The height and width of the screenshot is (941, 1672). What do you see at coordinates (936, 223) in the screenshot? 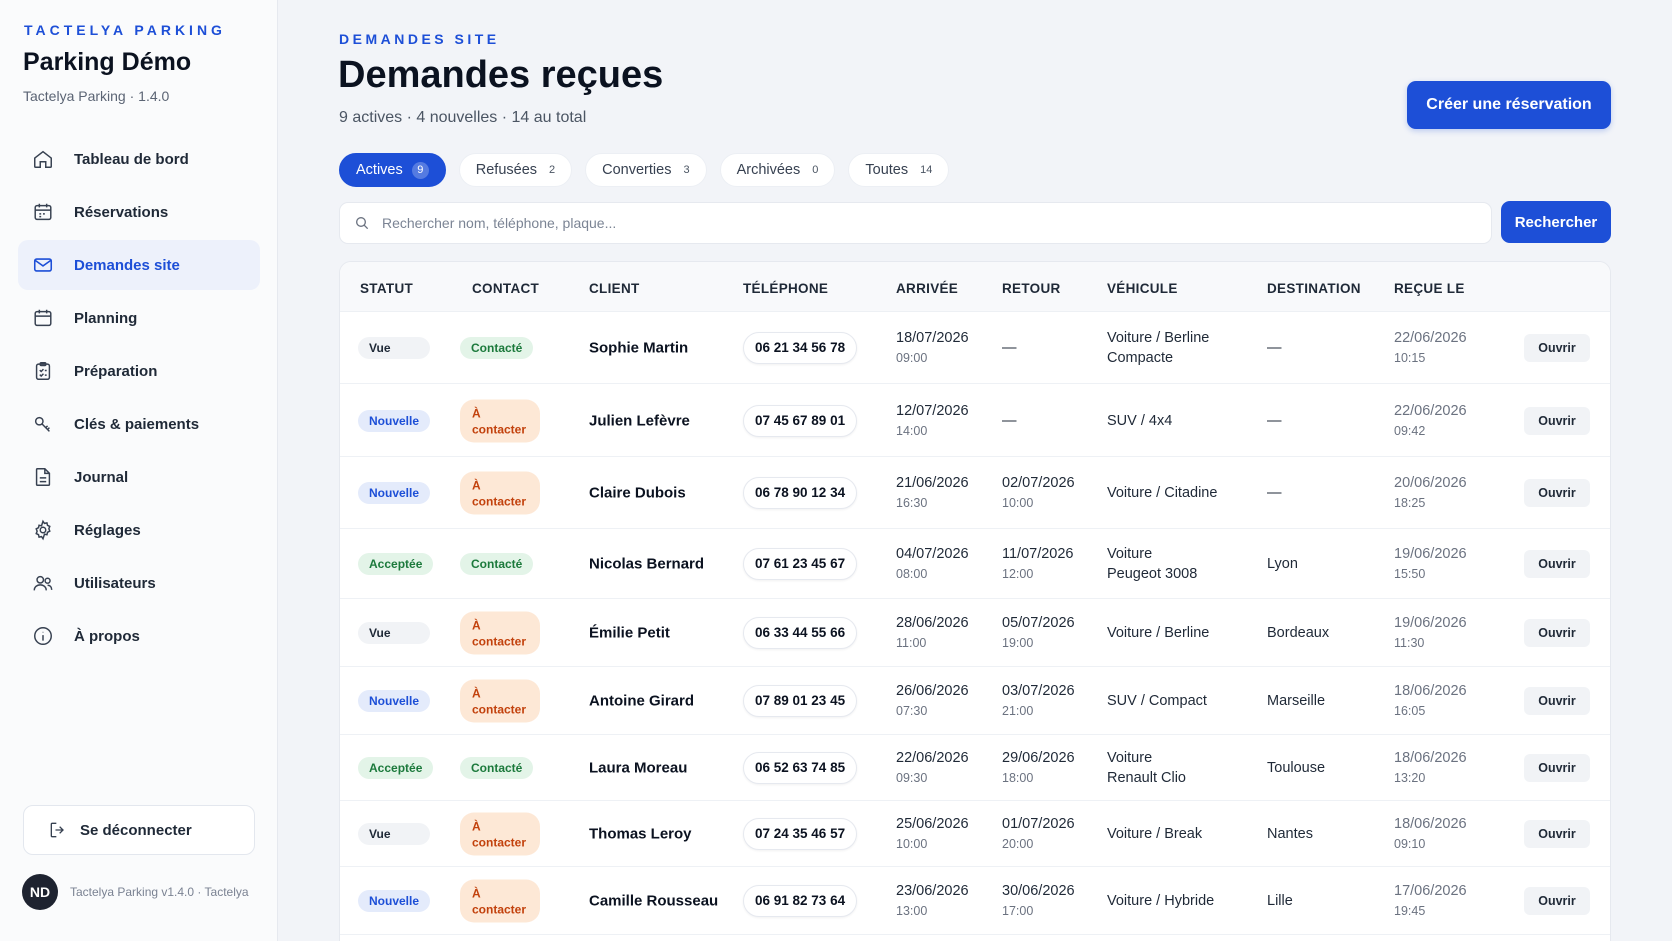
I see `search-input` at bounding box center [936, 223].